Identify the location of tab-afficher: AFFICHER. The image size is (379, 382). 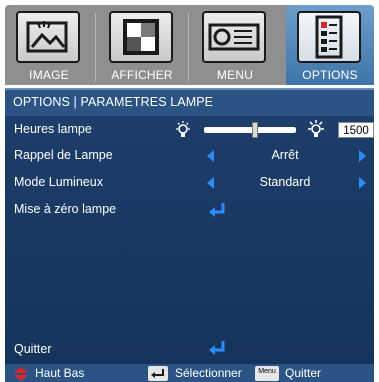
(142, 45).